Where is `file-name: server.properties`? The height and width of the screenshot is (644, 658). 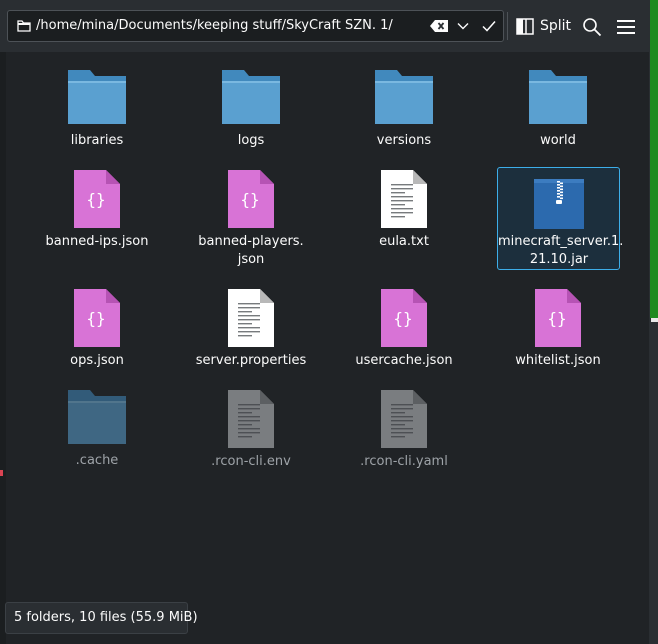 file-name: server.properties is located at coordinates (251, 360).